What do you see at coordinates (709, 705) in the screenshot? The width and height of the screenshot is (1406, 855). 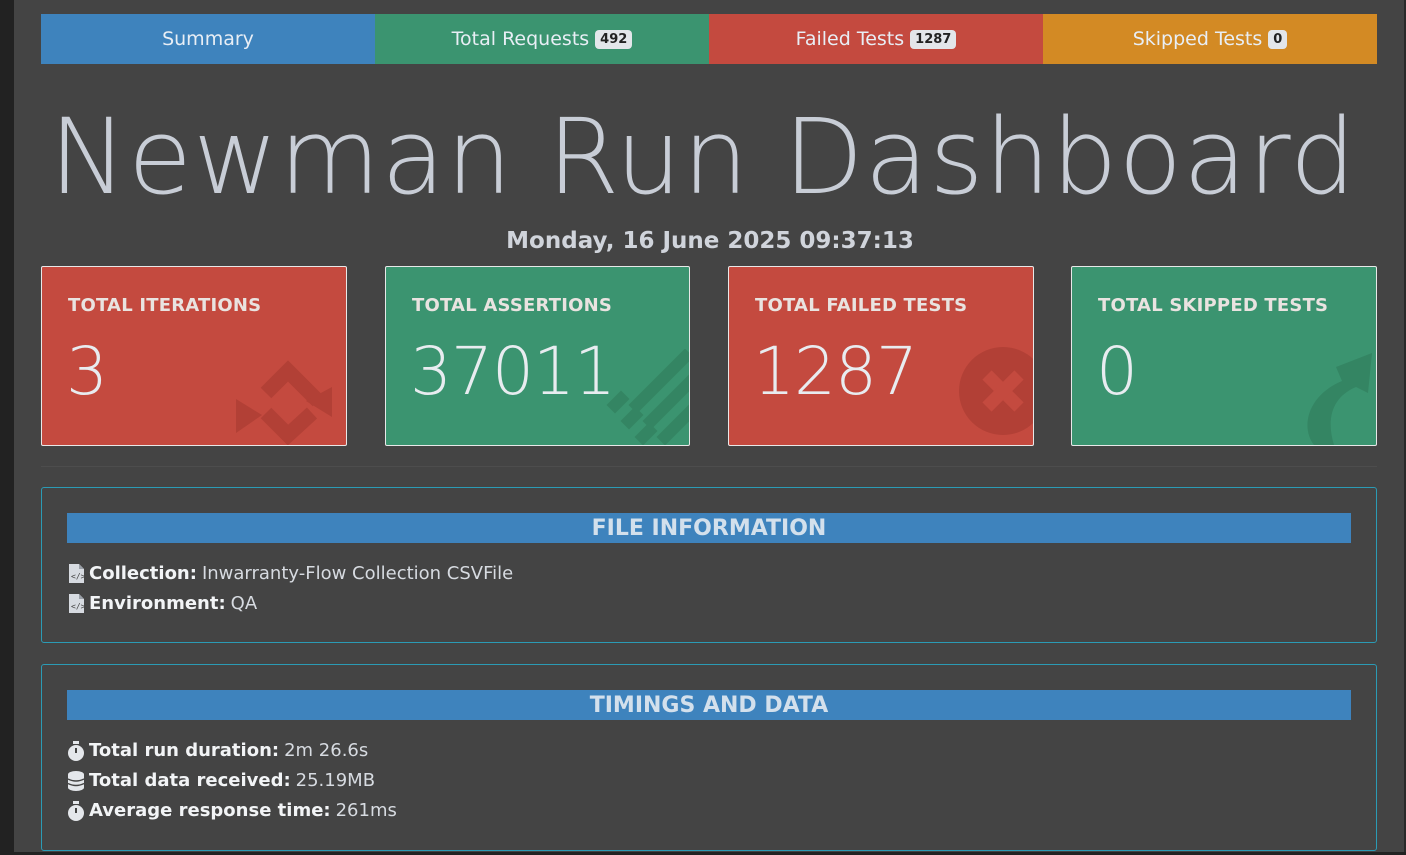 I see `timings-and-data-heading: TIMINGS AND DATA` at bounding box center [709, 705].